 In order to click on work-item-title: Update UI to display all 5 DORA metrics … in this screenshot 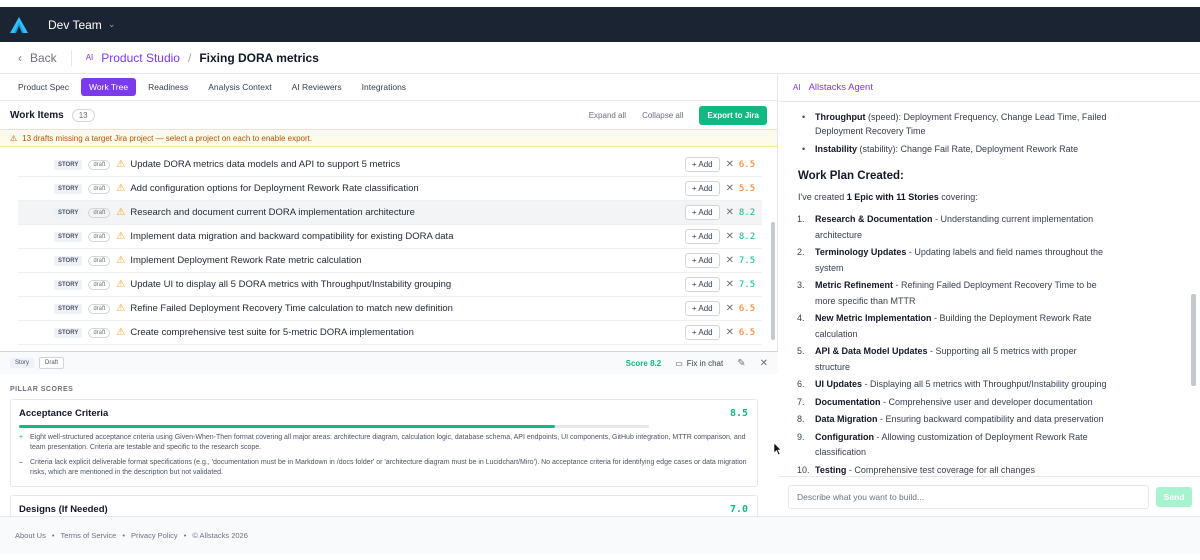, I will do `click(291, 284)`.